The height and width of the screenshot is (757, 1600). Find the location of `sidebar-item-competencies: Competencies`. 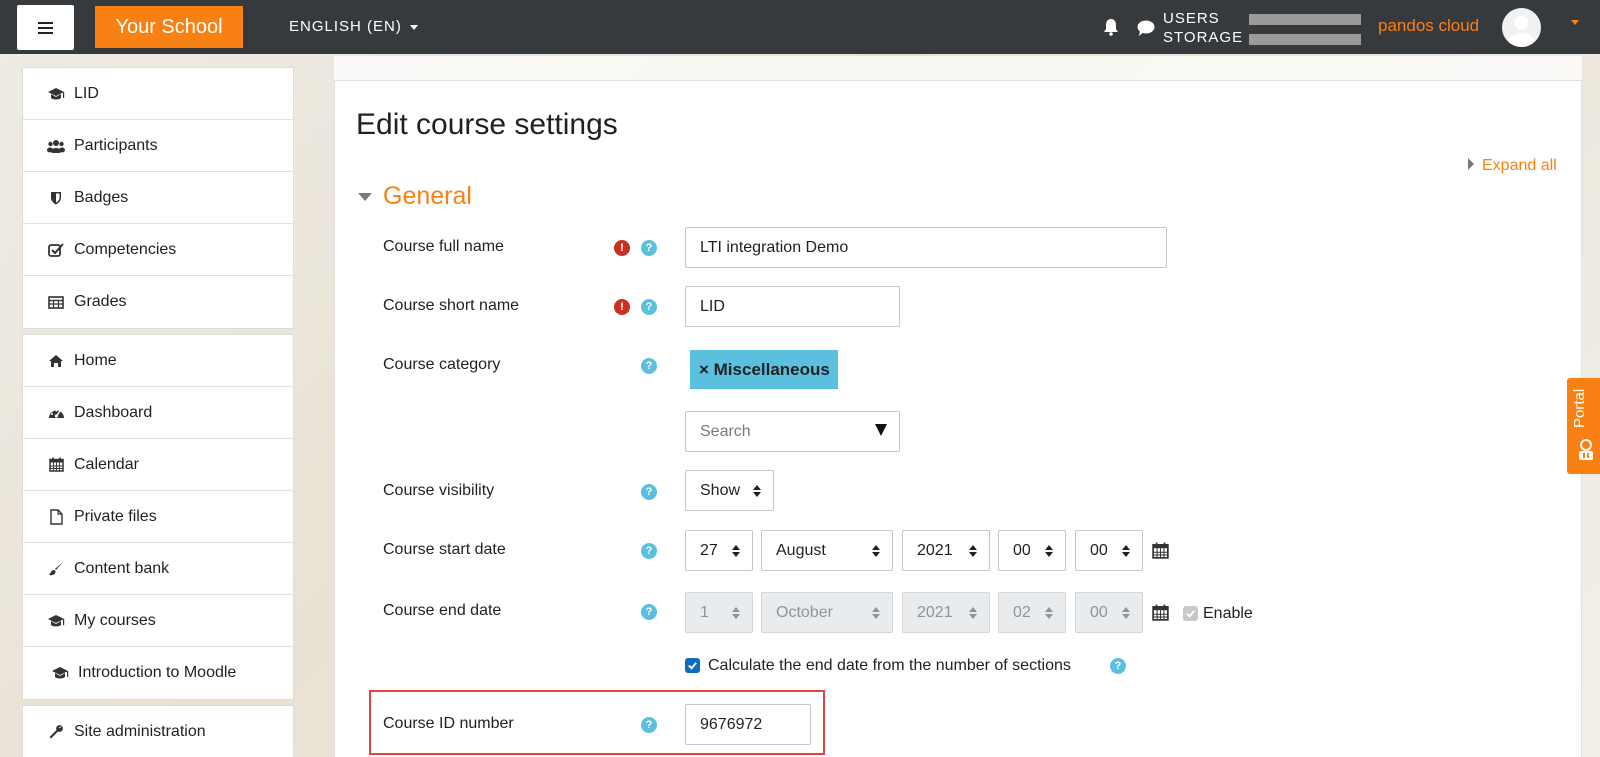

sidebar-item-competencies: Competencies is located at coordinates (158, 250).